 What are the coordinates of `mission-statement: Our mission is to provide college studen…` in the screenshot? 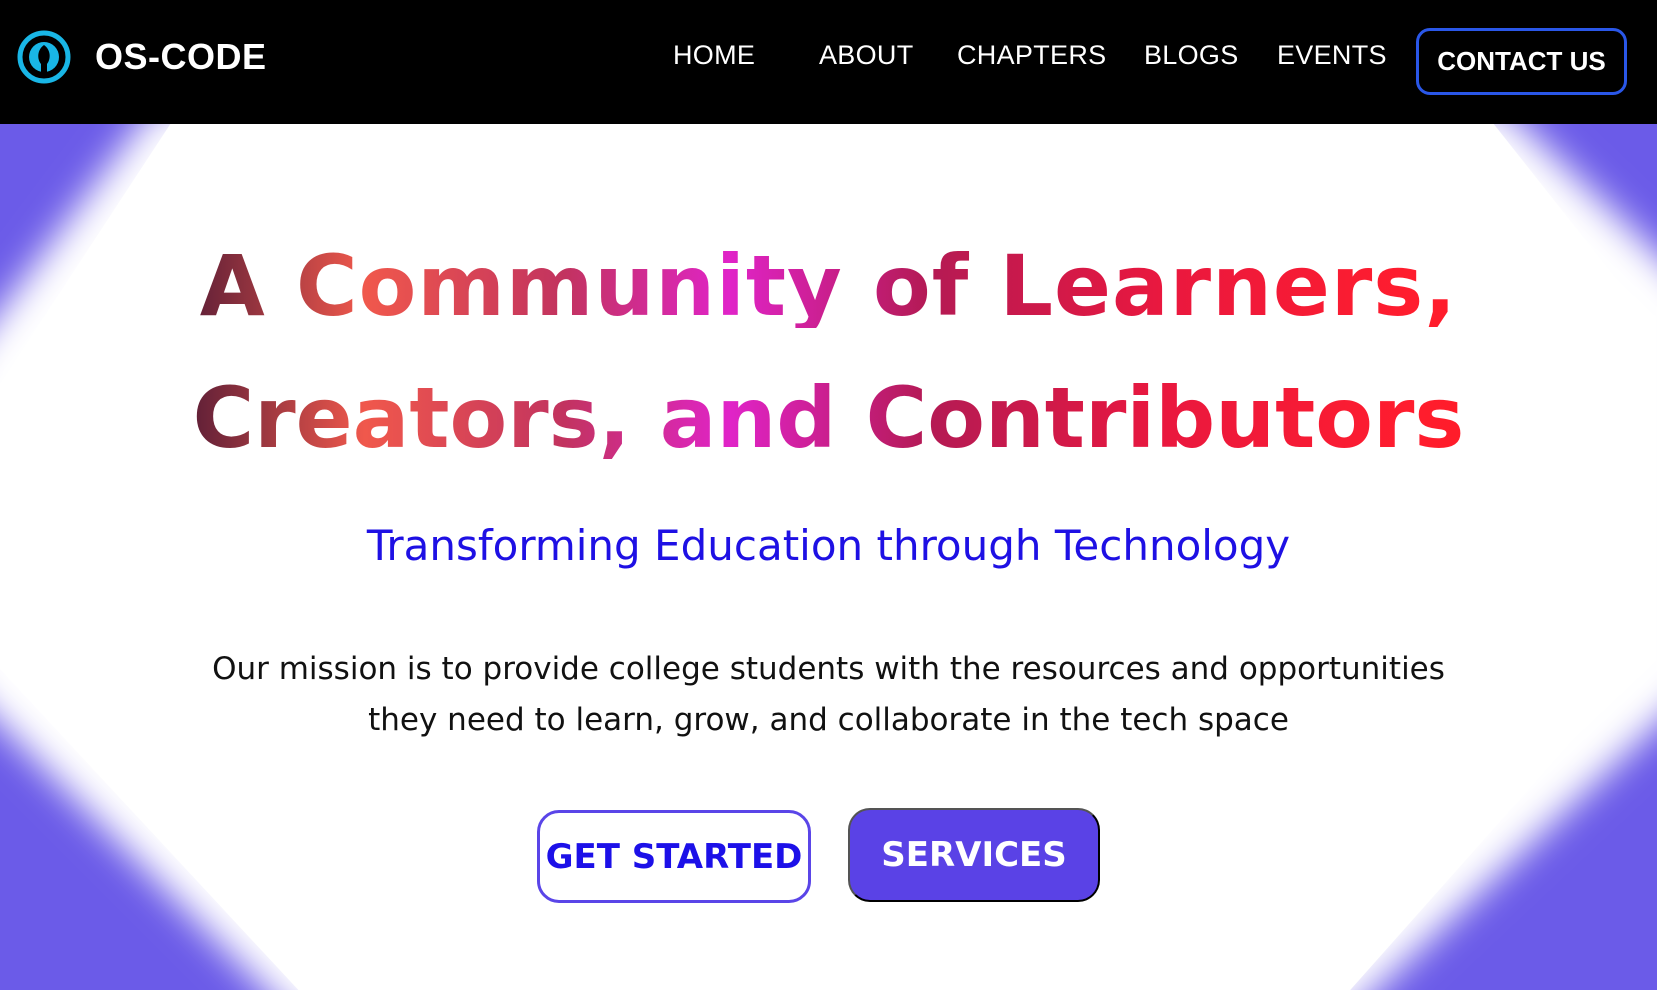 It's located at (828, 694).